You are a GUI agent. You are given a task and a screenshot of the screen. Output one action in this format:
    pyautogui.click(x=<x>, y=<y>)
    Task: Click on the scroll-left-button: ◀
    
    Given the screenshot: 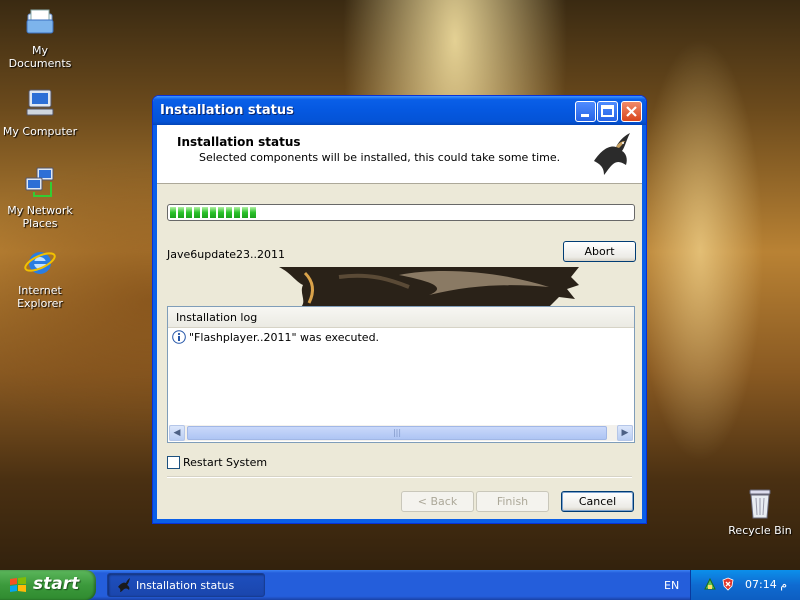 What is the action you would take?
    pyautogui.click(x=177, y=433)
    